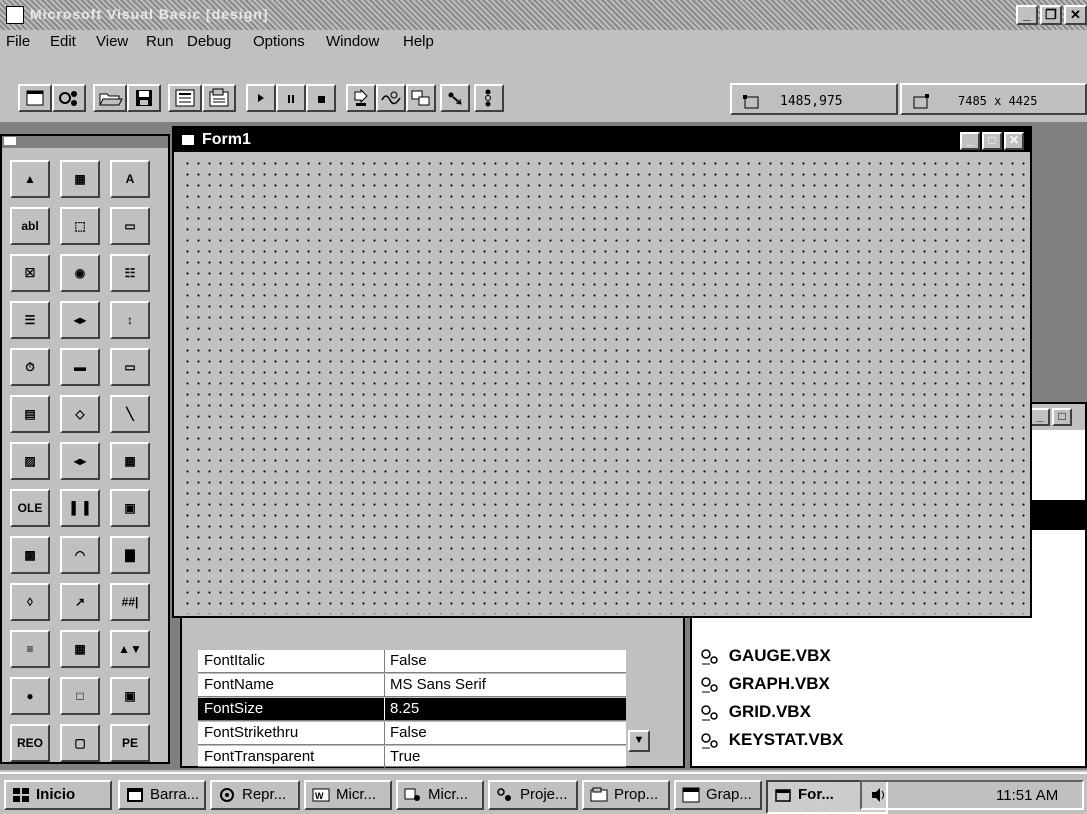 The width and height of the screenshot is (1087, 814). What do you see at coordinates (30, 414) in the screenshot?
I see `toolbox-filelistbox-tool: ▤` at bounding box center [30, 414].